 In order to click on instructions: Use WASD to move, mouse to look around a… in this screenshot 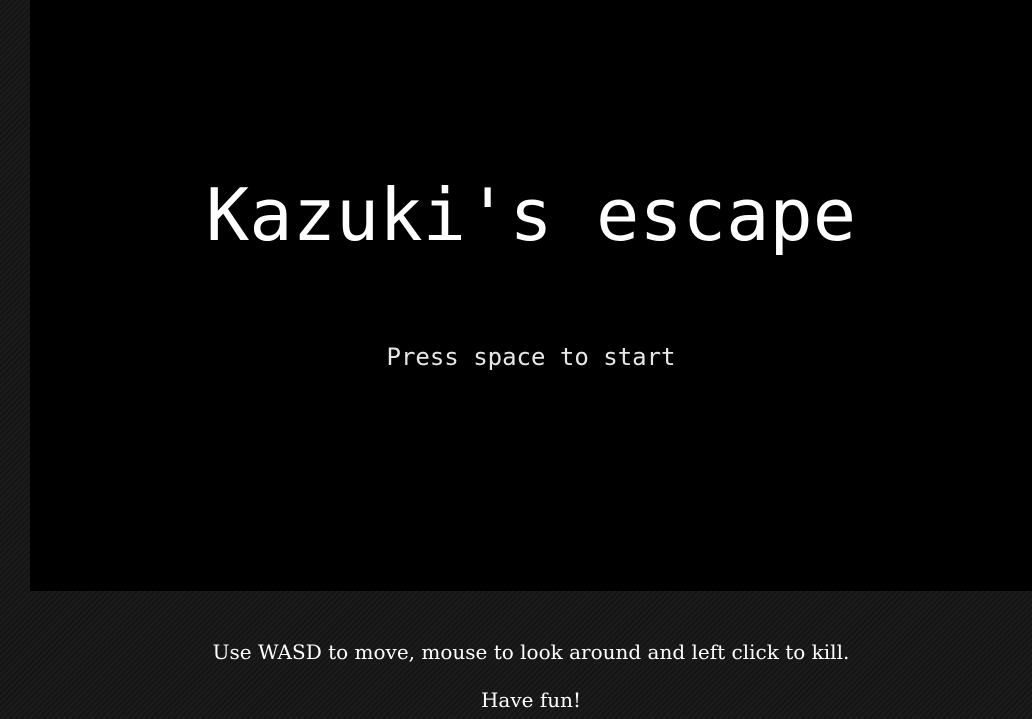, I will do `click(531, 678)`.